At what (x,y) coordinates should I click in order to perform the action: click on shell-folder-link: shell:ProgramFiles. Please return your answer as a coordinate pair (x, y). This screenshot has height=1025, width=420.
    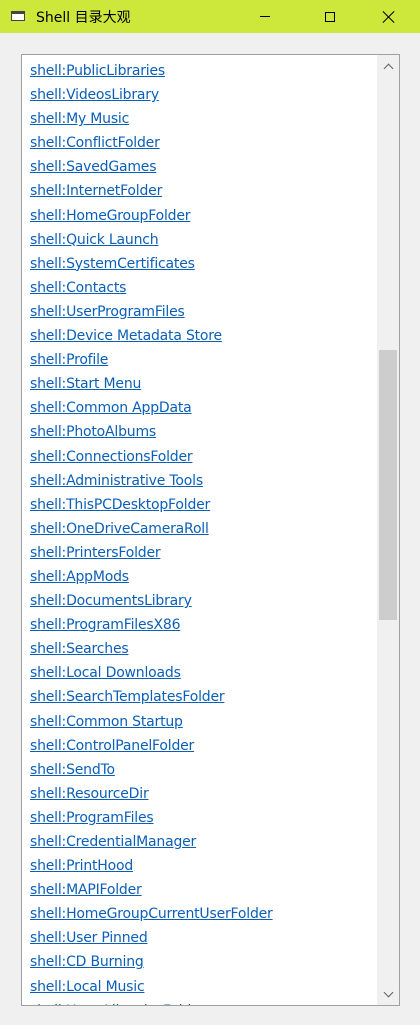
    Looking at the image, I should click on (92, 818).